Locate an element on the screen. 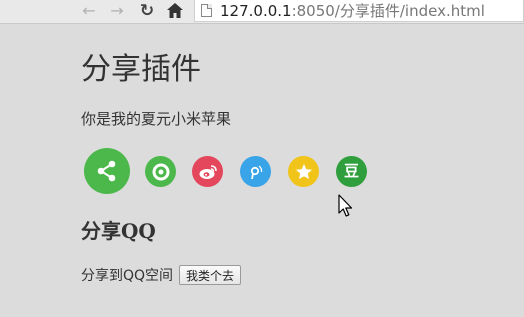  browser-toolbar: ← → ↻ 127.0.0.1:8050/分享插件/index.html is located at coordinates (262, 12).